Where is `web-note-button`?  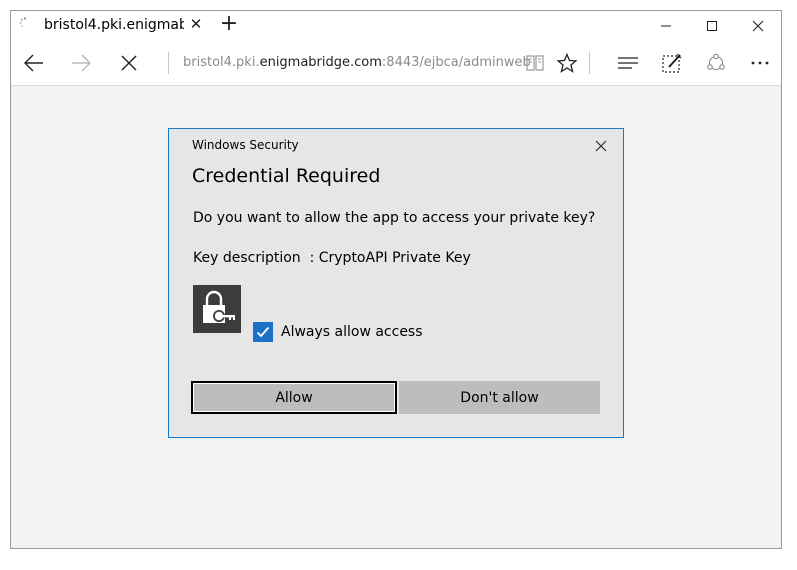 web-note-button is located at coordinates (672, 63).